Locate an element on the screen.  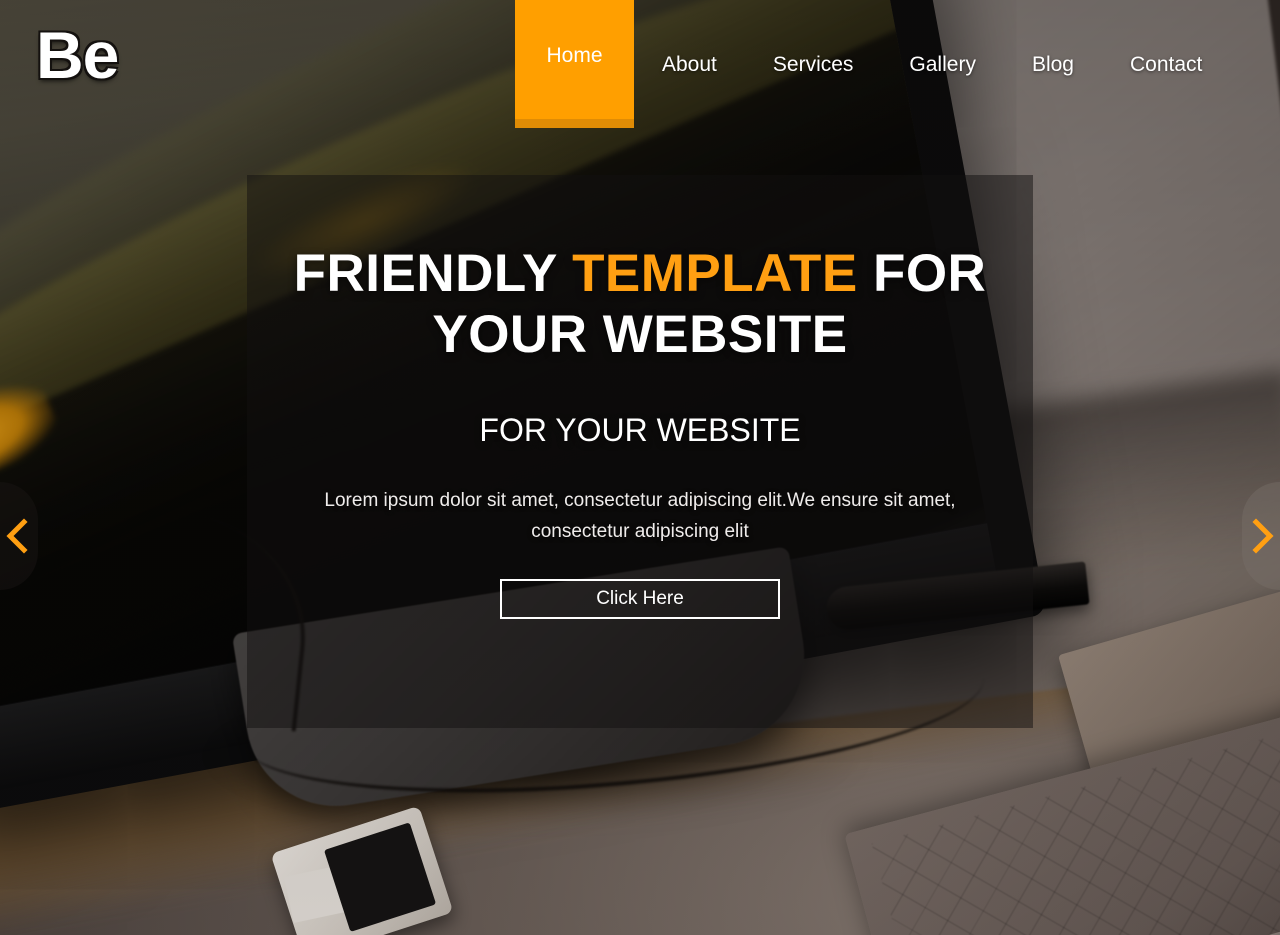
hero-heading-part1: FRIENDLY is located at coordinates (433, 273).